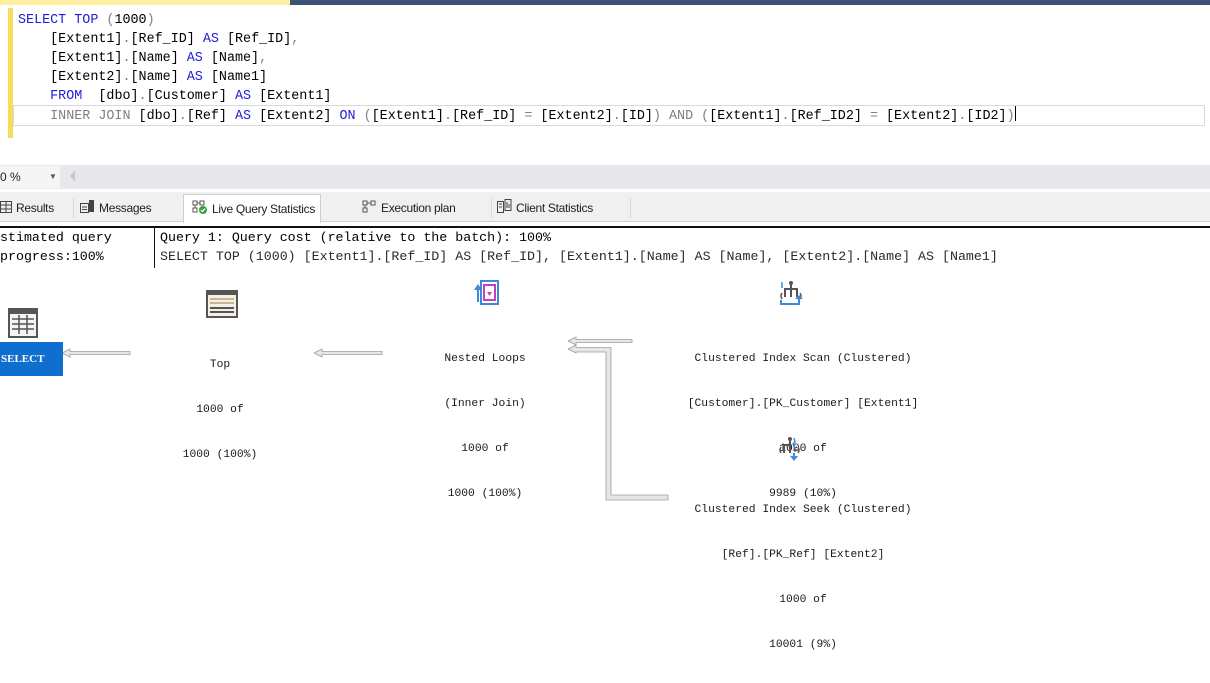 This screenshot has width=1210, height=683. I want to click on select-node-label: SELECT, so click(31, 359).